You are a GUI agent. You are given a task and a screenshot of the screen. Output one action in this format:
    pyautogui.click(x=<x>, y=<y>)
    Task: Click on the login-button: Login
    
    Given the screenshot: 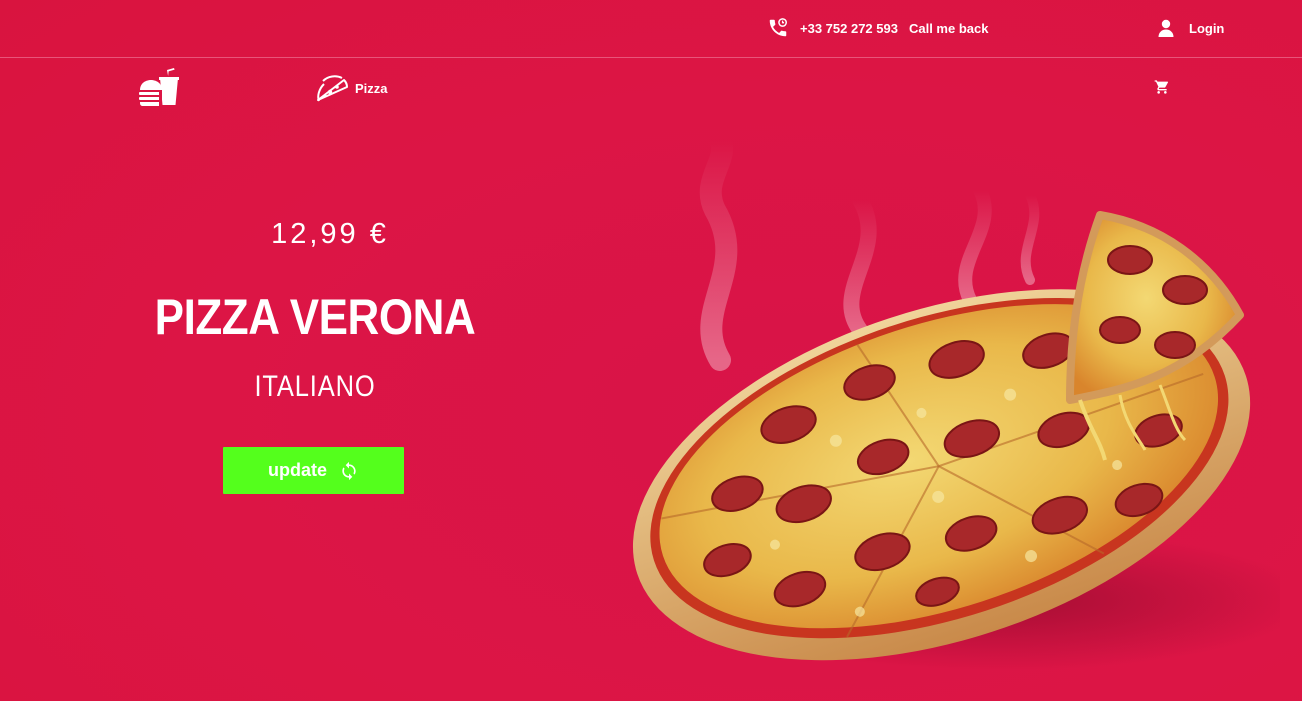 What is the action you would take?
    pyautogui.click(x=1191, y=28)
    